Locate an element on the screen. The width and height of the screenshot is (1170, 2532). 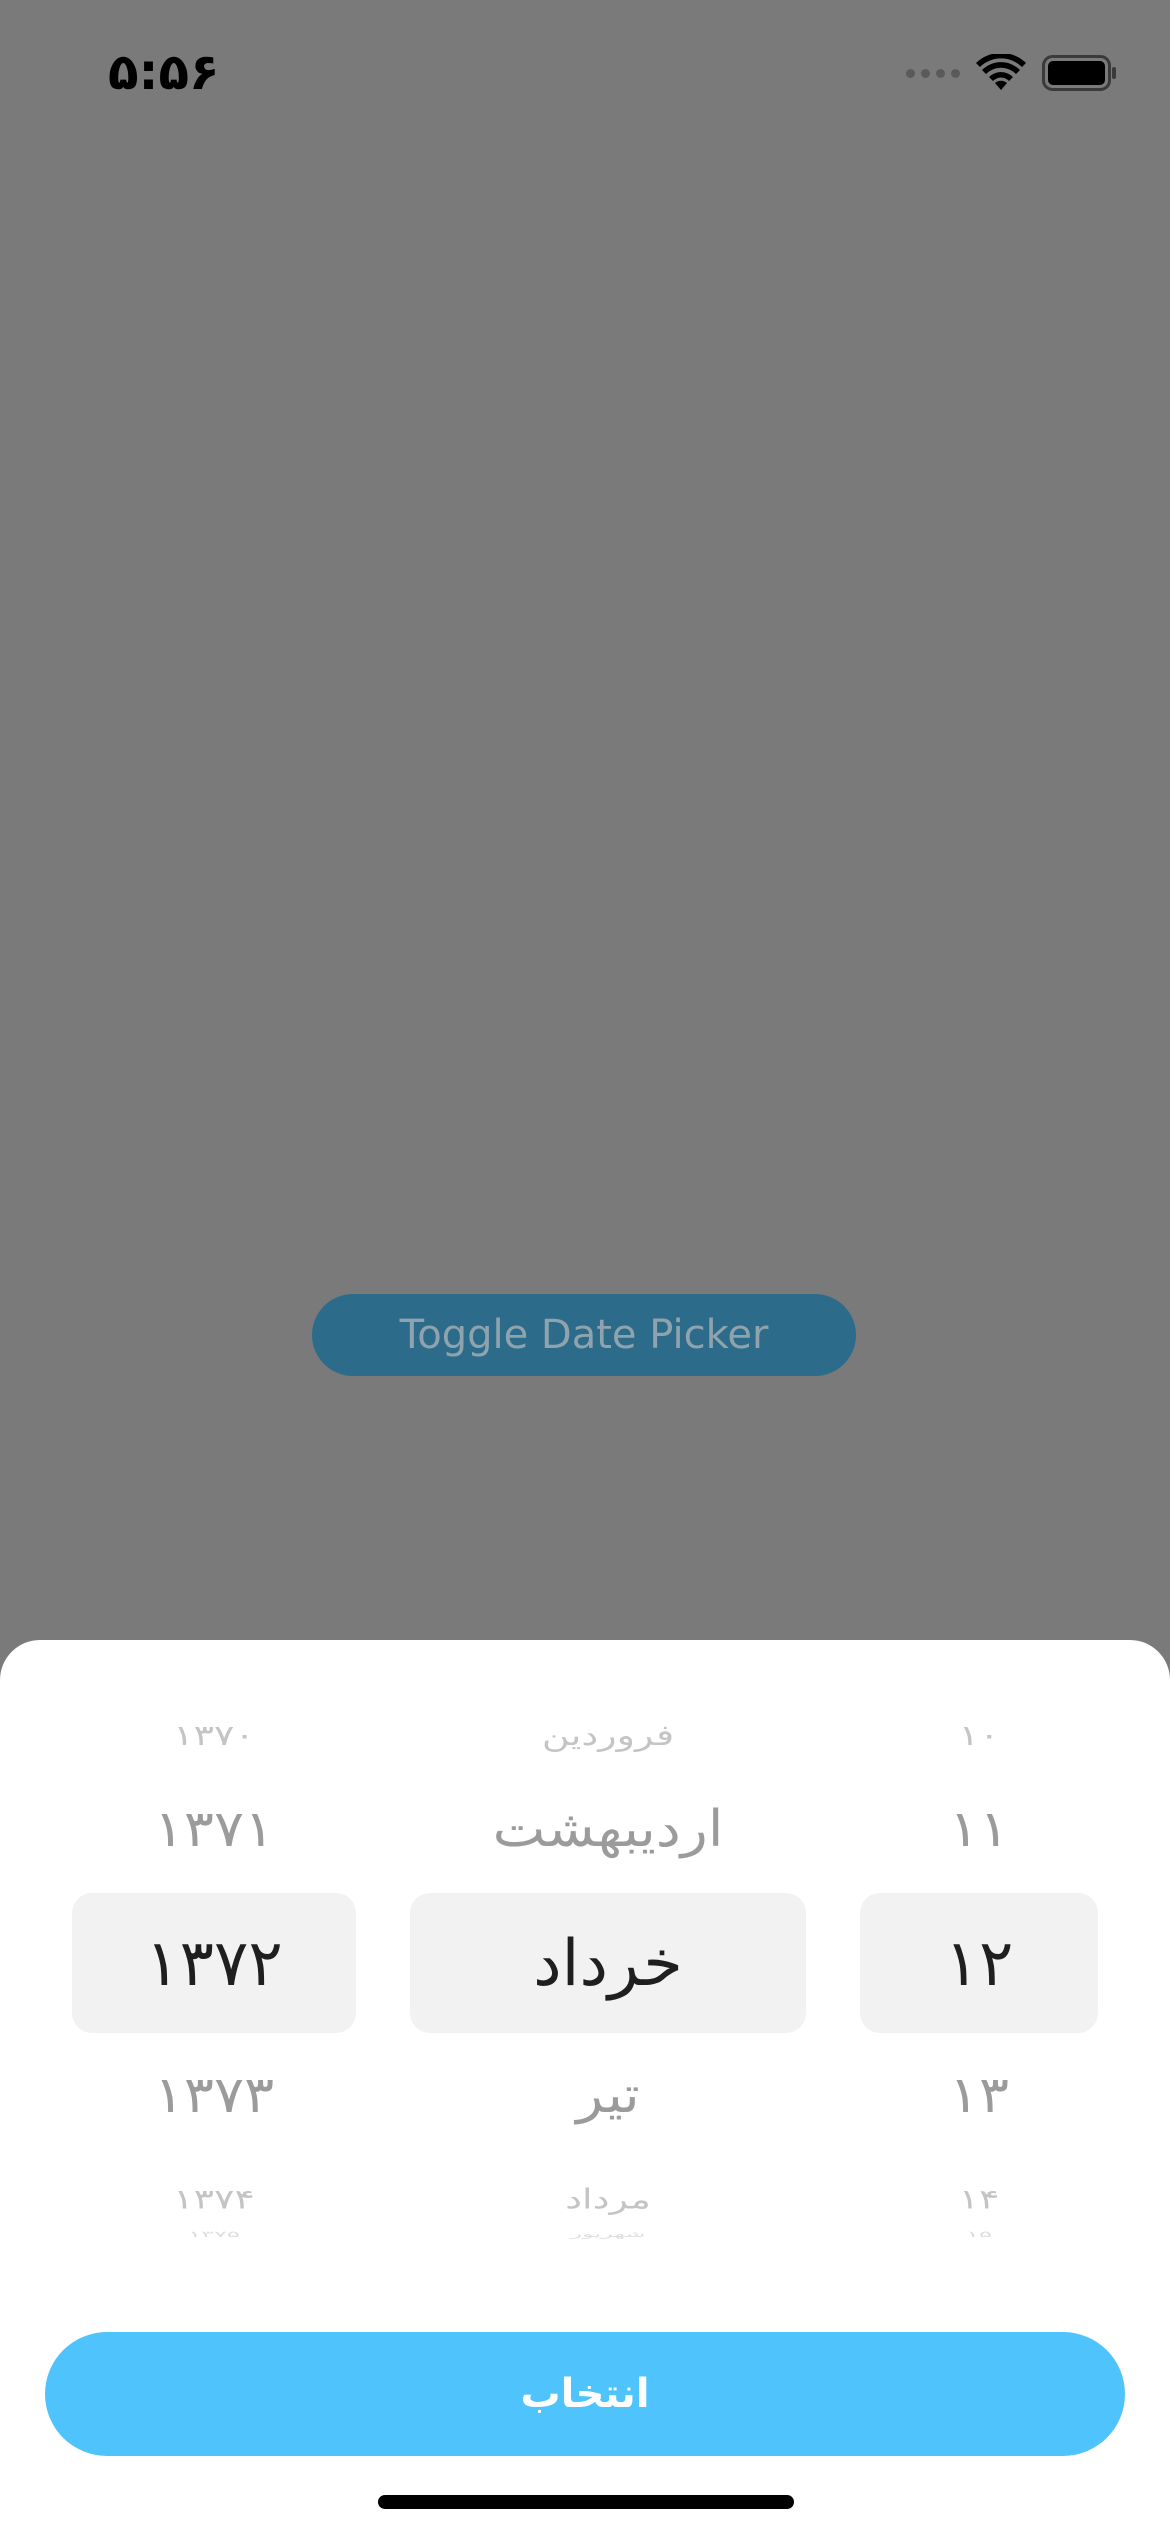
status-icons is located at coordinates (1012, 73).